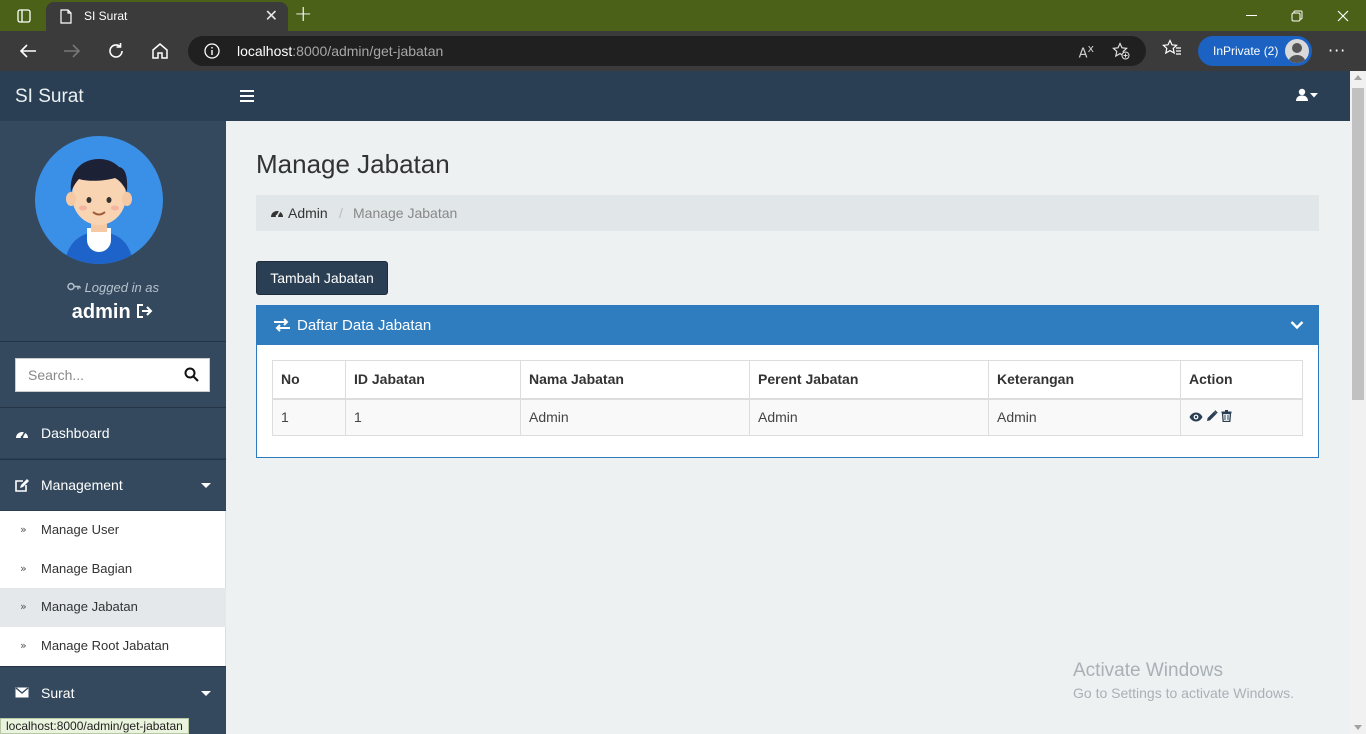 This screenshot has height=734, width=1366. Describe the element at coordinates (1358, 727) in the screenshot. I see `scroll-down-icon` at that location.